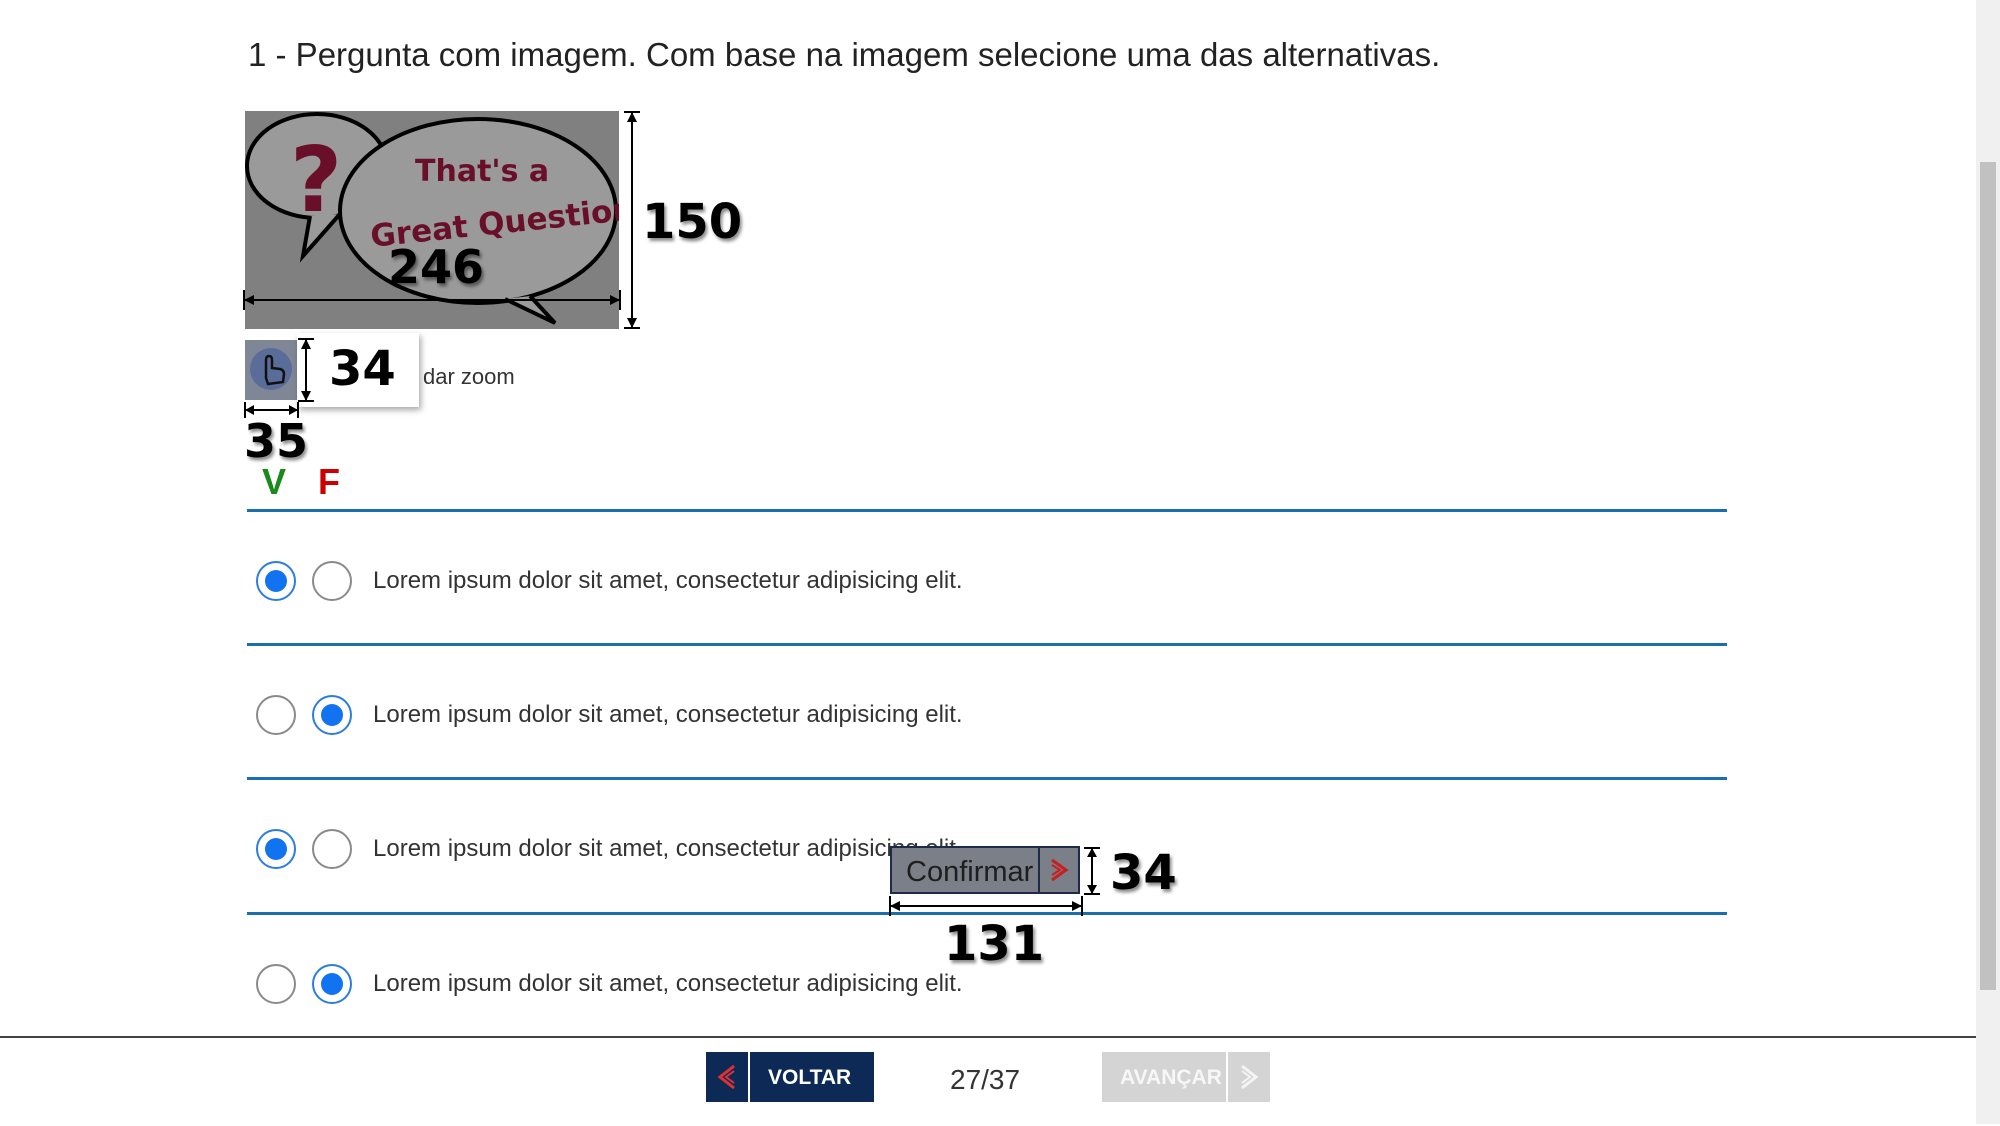 This screenshot has width=2000, height=1126. I want to click on zoom-width-label: 35, so click(276, 441).